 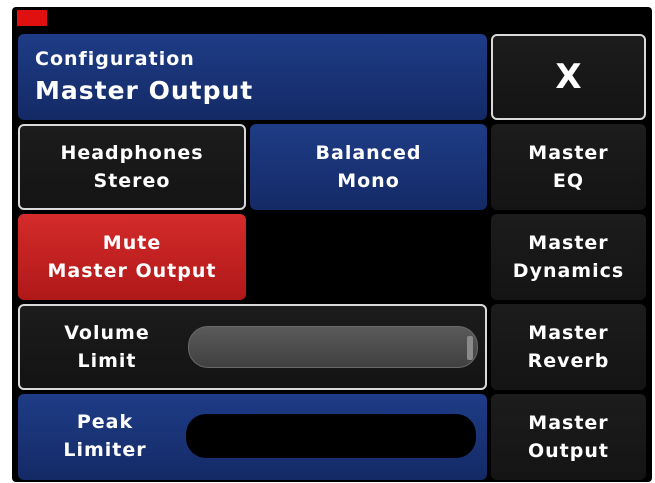 What do you see at coordinates (132, 167) in the screenshot?
I see `headphones-stereo-button: Headphones Stereo` at bounding box center [132, 167].